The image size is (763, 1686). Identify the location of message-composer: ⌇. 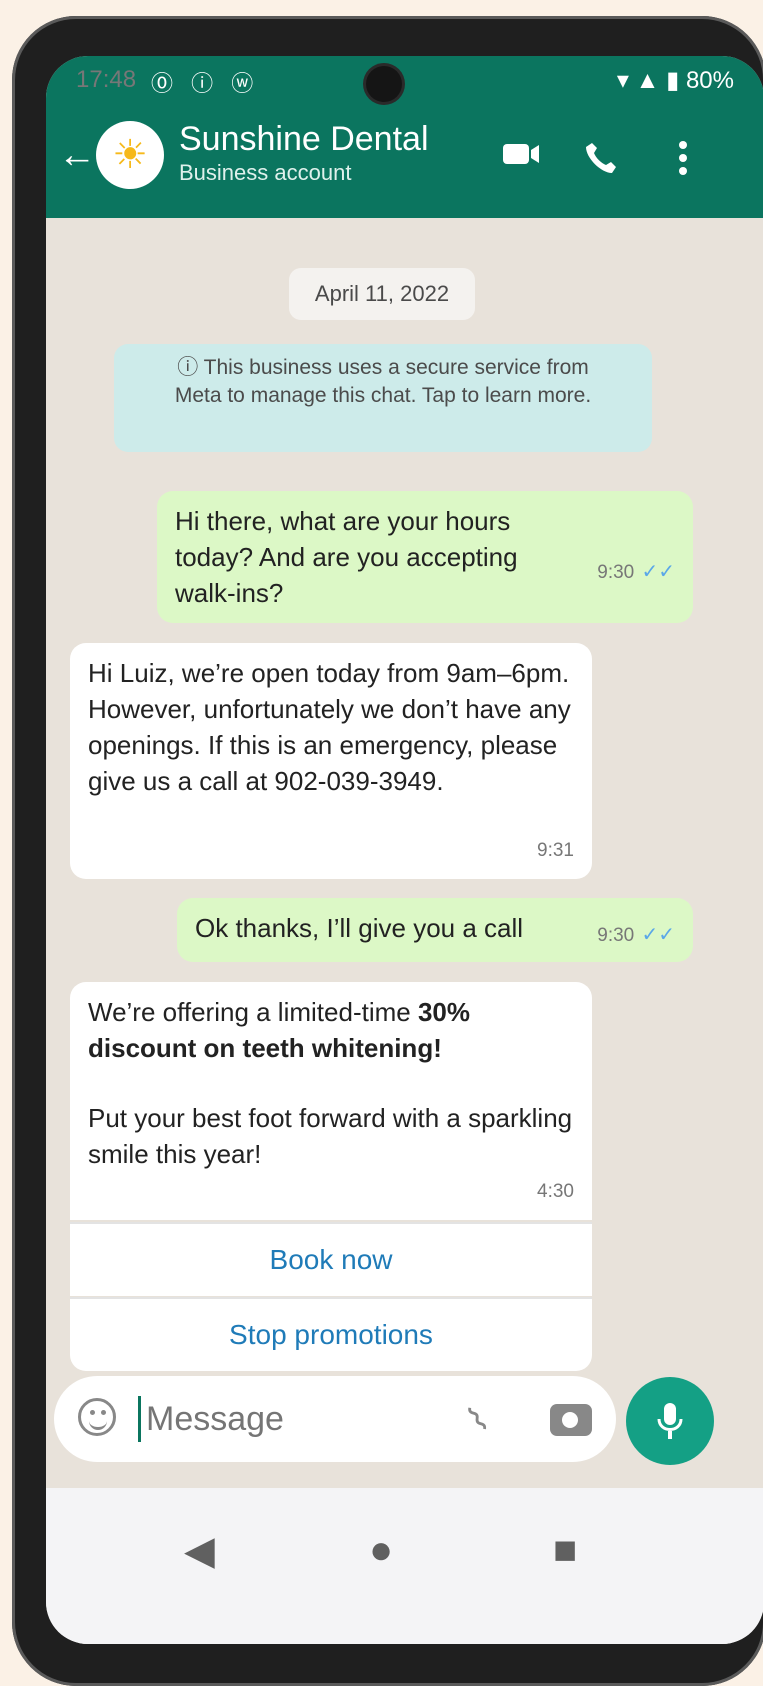
(335, 1419).